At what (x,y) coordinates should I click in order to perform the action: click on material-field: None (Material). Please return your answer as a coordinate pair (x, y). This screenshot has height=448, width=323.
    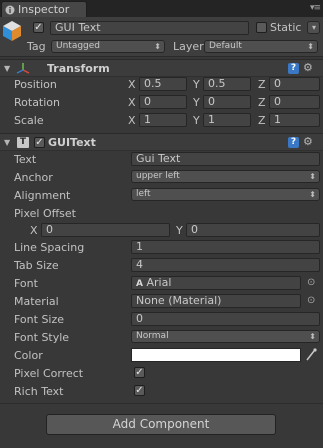
    Looking at the image, I should click on (216, 301).